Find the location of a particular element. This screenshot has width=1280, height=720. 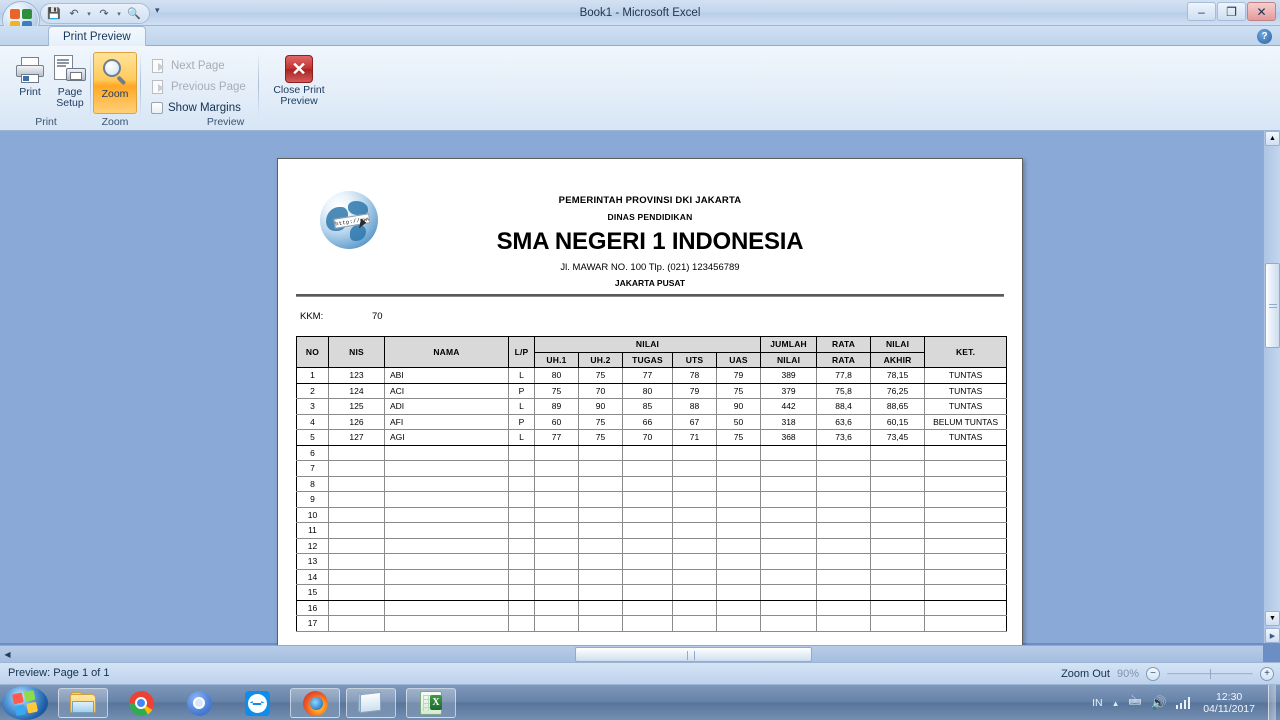

th-uh1: UH.1 is located at coordinates (556, 359).